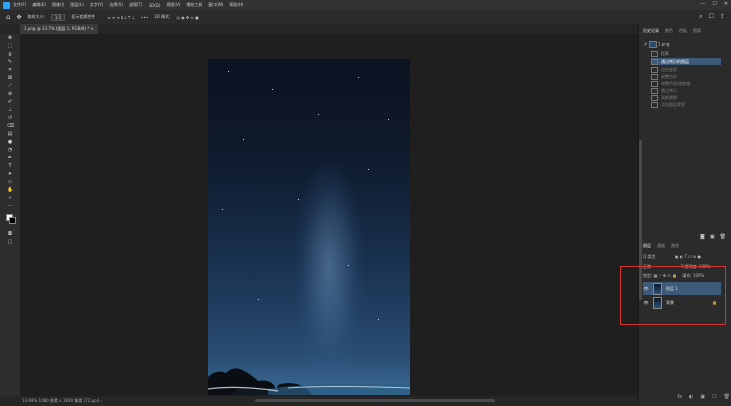  What do you see at coordinates (19, 5) in the screenshot?
I see `menu-file: 文件(F)` at bounding box center [19, 5].